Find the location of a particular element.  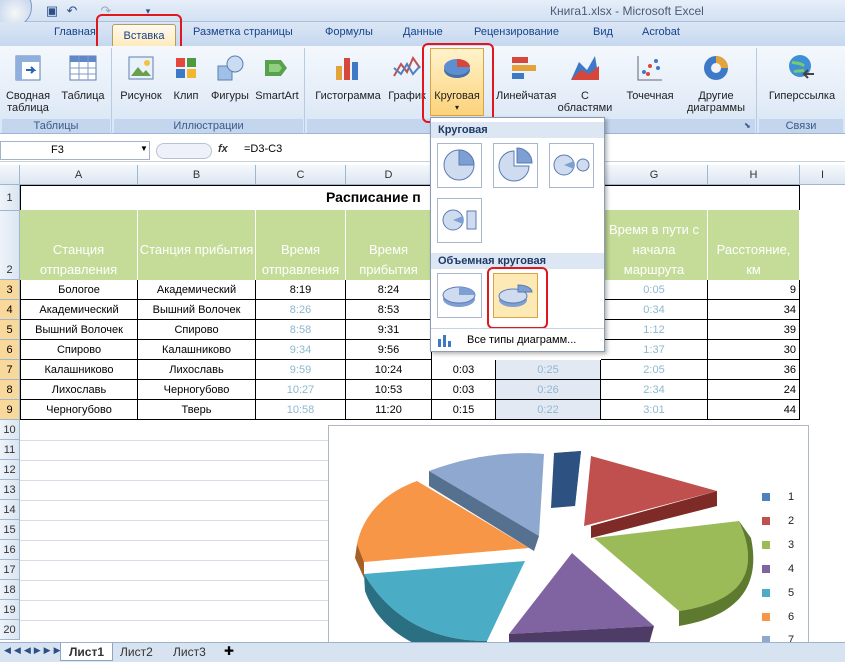

cell-g9: 3:01 is located at coordinates (654, 410).